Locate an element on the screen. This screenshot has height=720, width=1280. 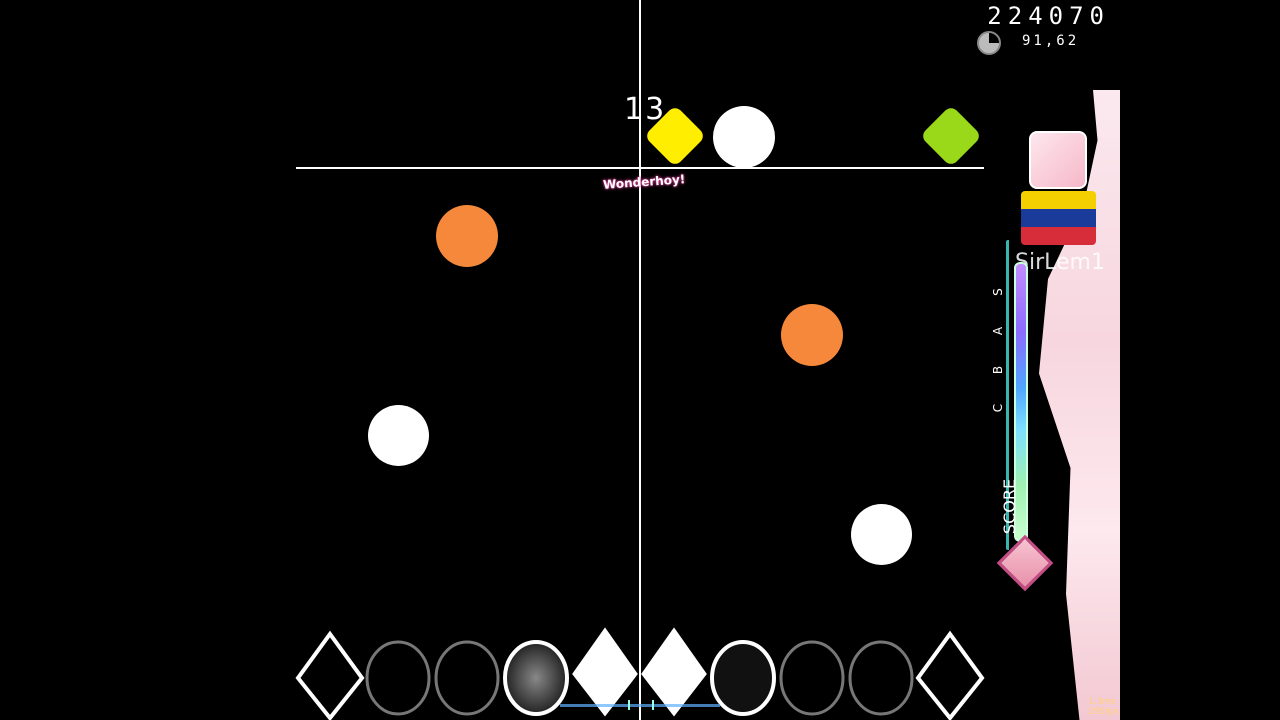
receptor-5-diamond is located at coordinates (605, 672).